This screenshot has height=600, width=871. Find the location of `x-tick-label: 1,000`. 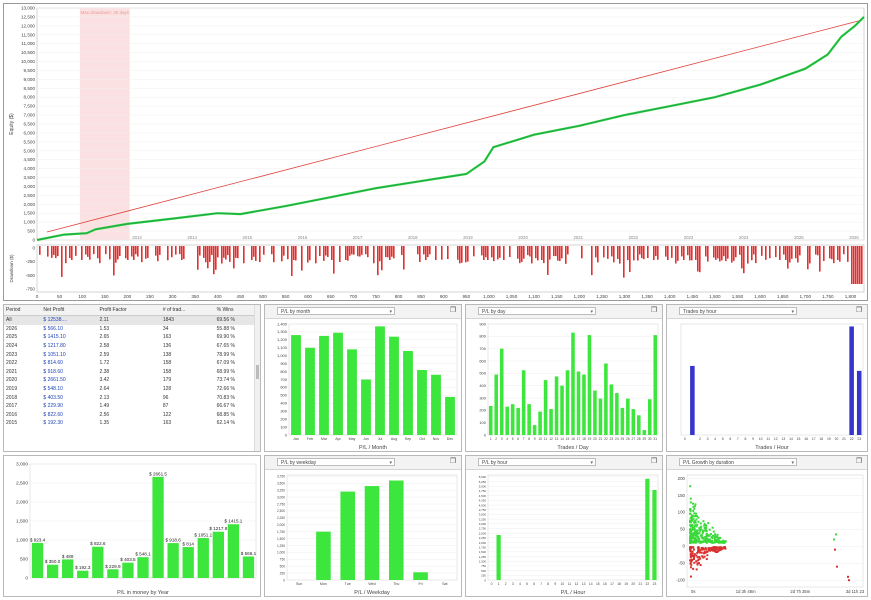

x-tick-label: 1,000 is located at coordinates (489, 296).